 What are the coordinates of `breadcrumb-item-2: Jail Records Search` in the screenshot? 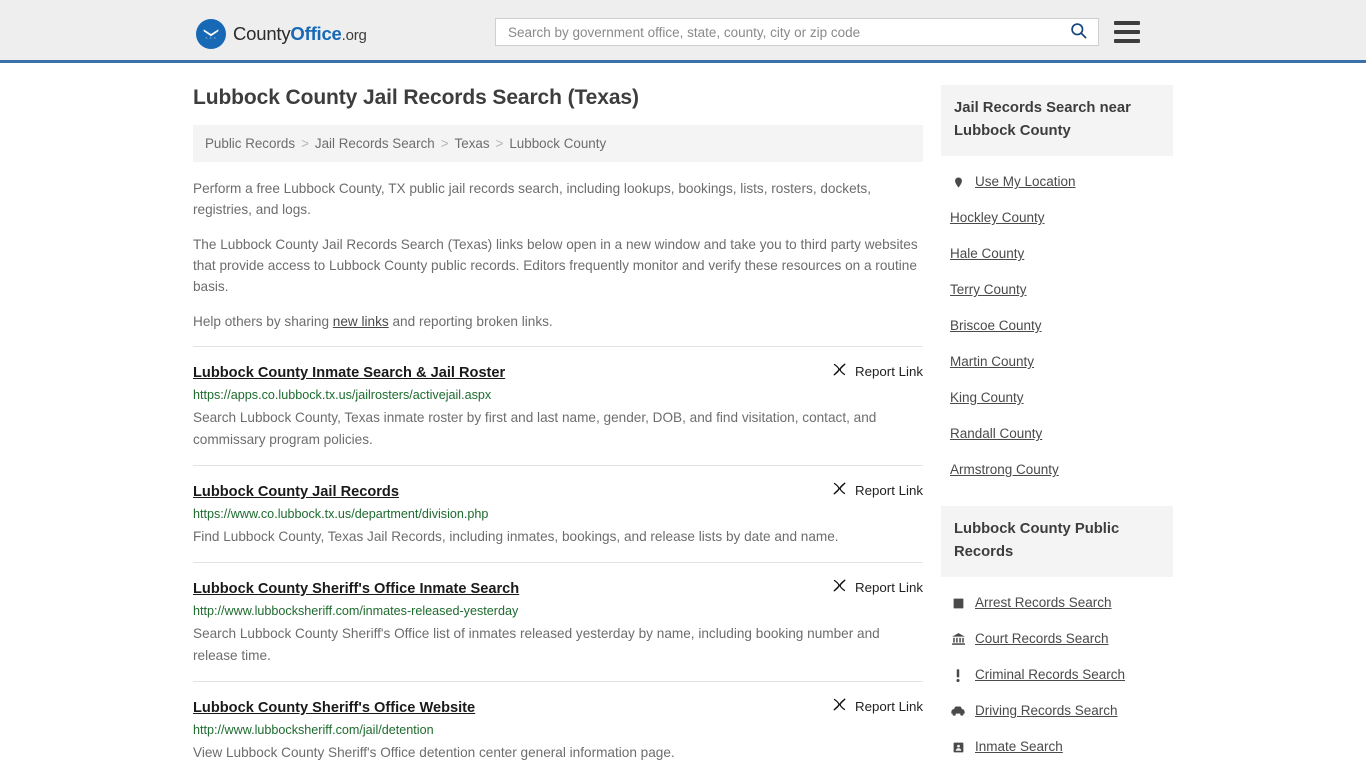 It's located at (375, 143).